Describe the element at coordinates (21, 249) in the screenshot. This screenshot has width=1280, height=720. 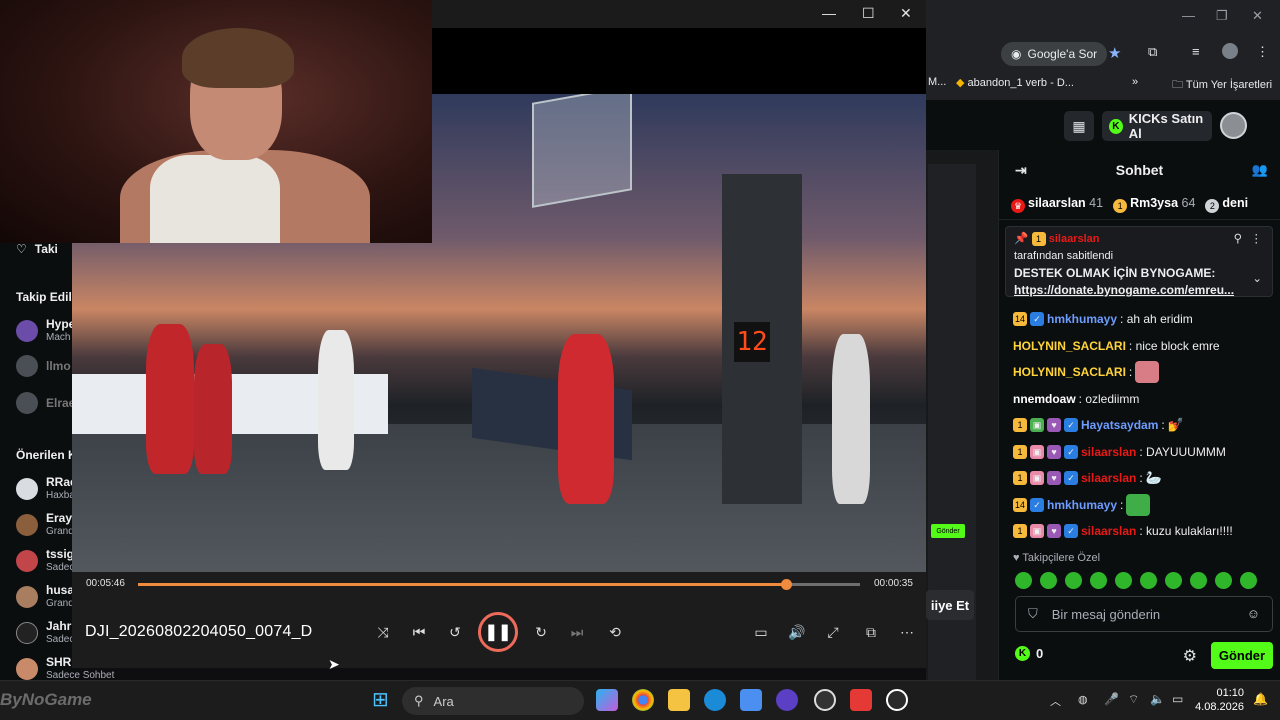
I see `heart-icon: ♡` at that location.